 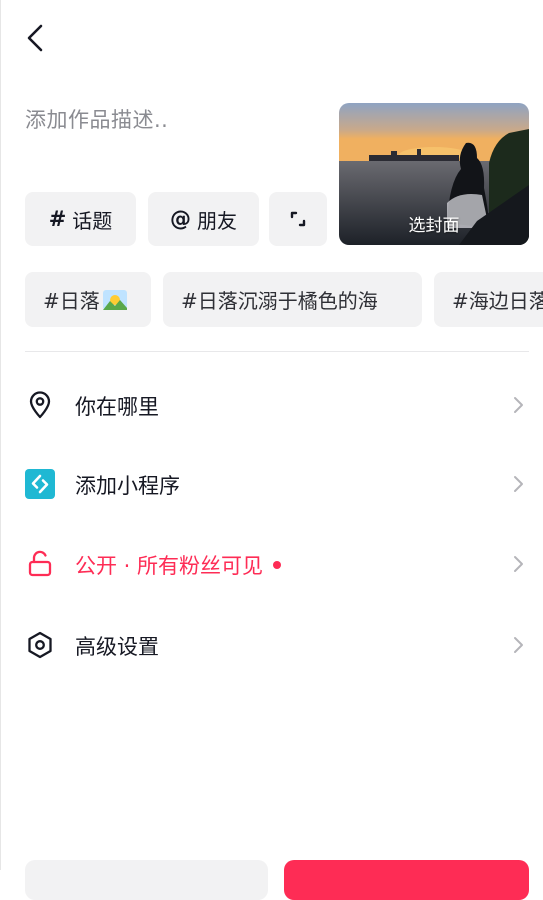 I want to click on suggested-tags-row: #日落 #日落沉溺于橘色的海 #海边日落, so click(x=271, y=299).